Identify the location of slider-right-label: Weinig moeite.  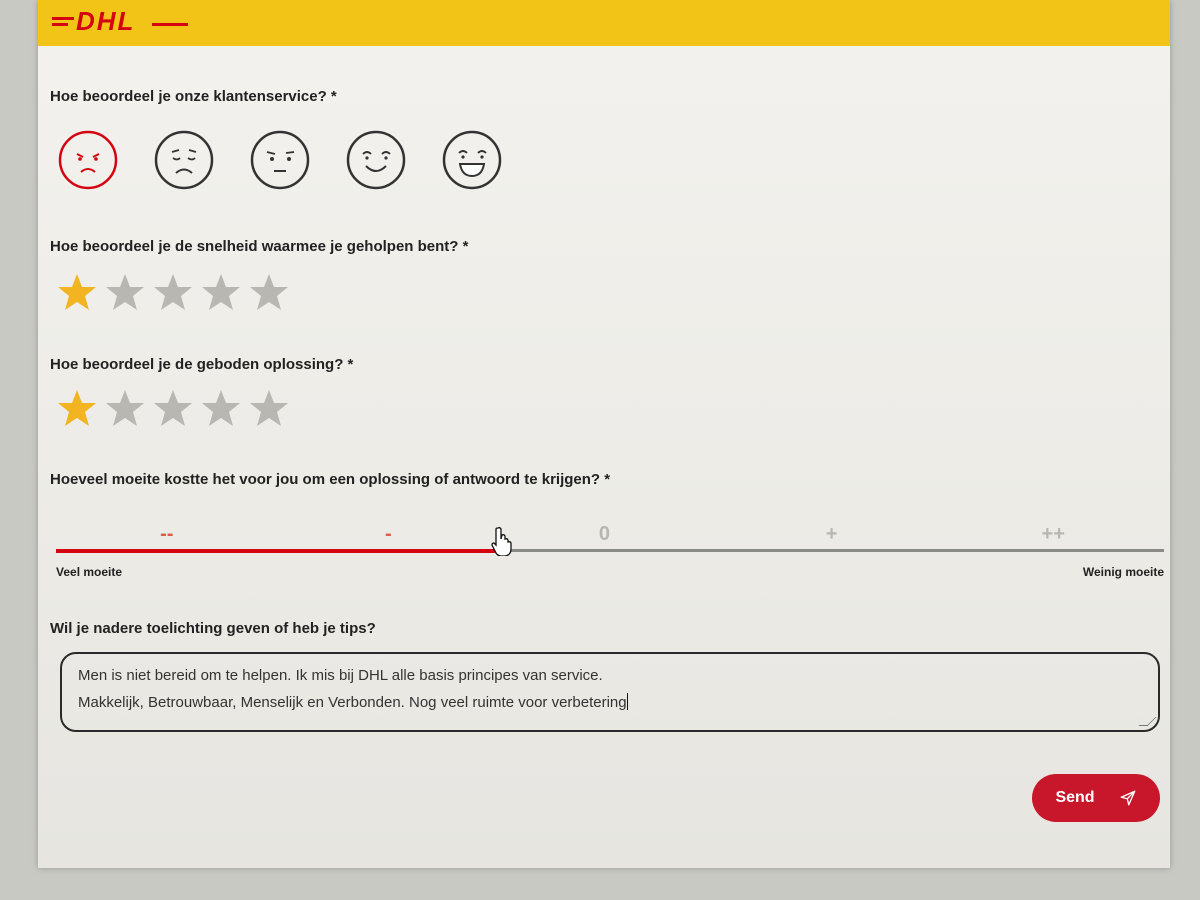
(1123, 572).